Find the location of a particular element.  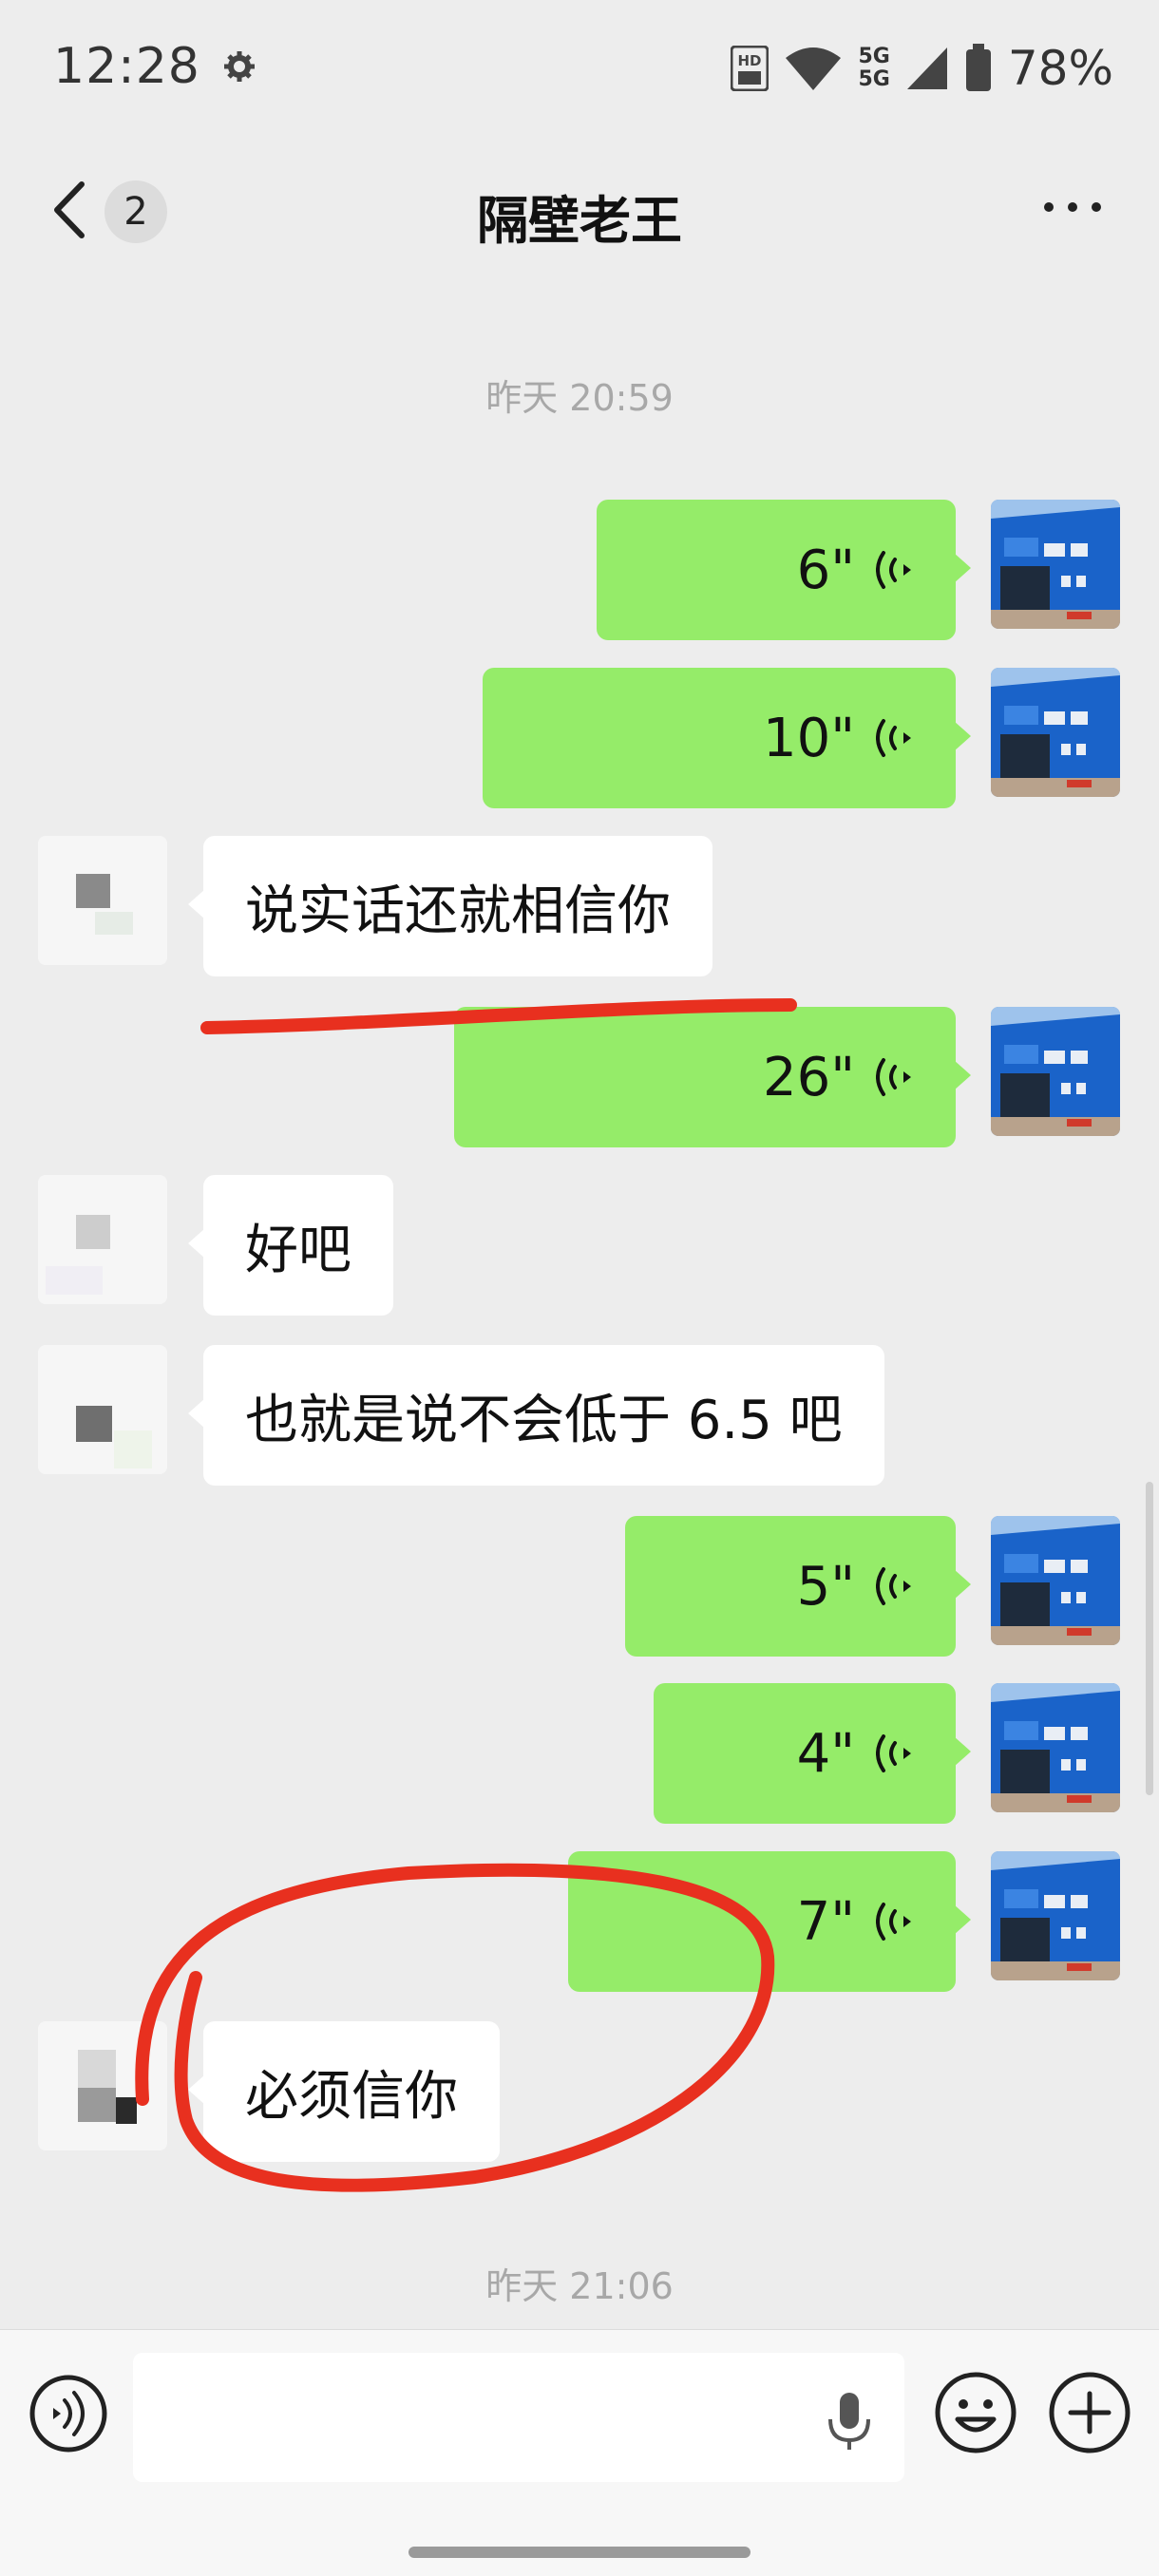

voice-message-bubble: 4" is located at coordinates (812, 1753).